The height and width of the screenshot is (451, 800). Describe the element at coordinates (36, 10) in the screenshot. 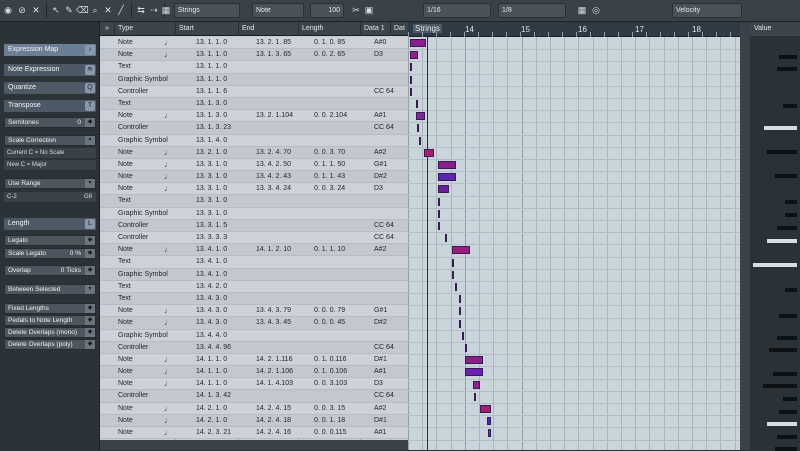

I see `listen-icon: ✕` at that location.